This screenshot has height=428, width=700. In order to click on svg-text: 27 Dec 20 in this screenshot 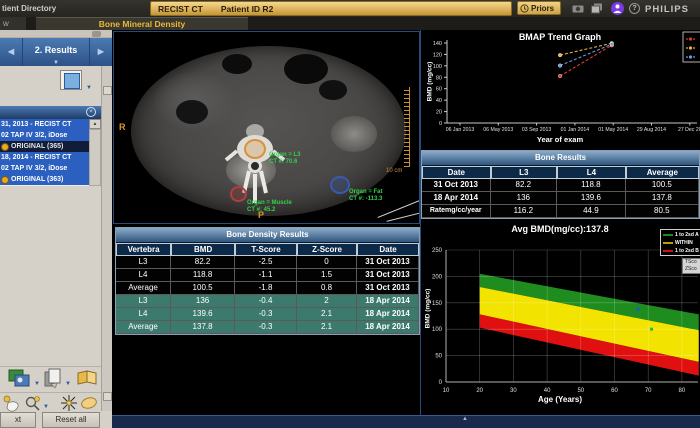, I will do `click(689, 130)`.